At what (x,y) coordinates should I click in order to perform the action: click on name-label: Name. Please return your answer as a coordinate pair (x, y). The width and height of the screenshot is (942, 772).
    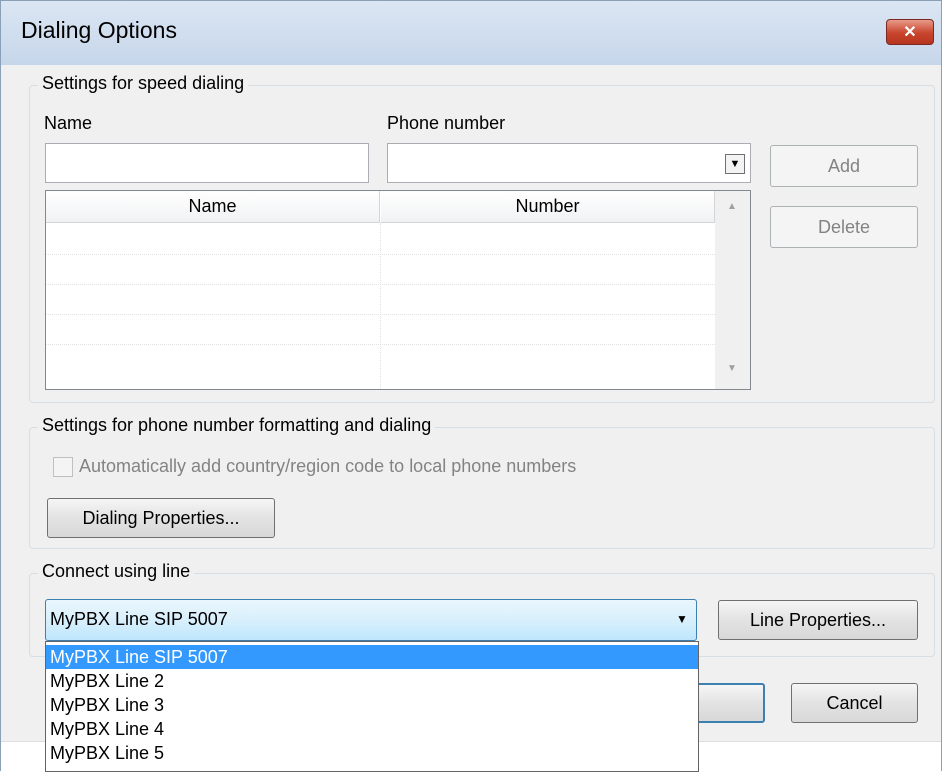
    Looking at the image, I should click on (68, 123).